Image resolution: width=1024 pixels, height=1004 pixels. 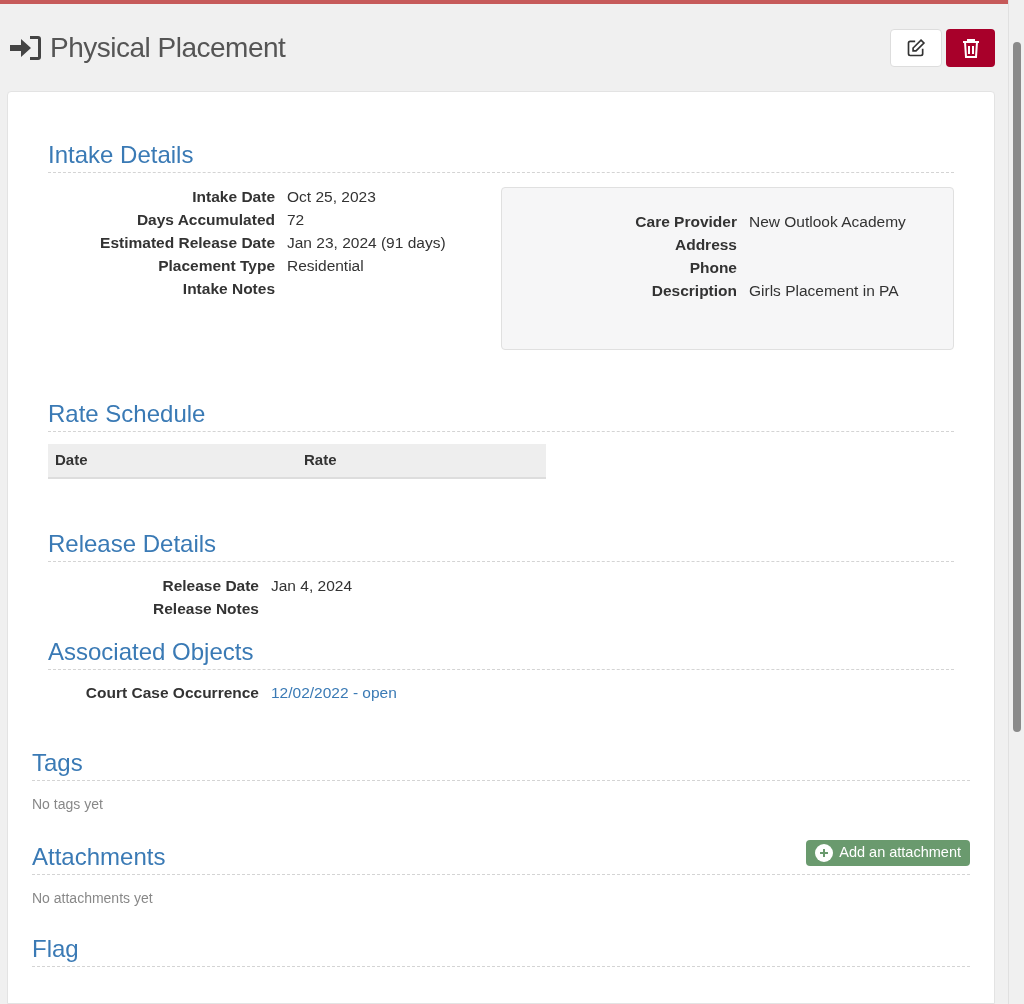 What do you see at coordinates (325, 266) in the screenshot?
I see `field-value: Residential` at bounding box center [325, 266].